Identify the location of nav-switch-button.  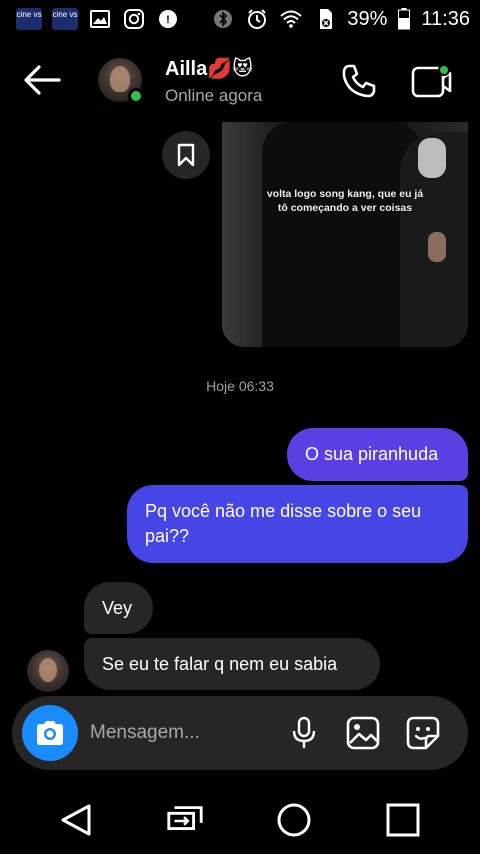
(185, 820).